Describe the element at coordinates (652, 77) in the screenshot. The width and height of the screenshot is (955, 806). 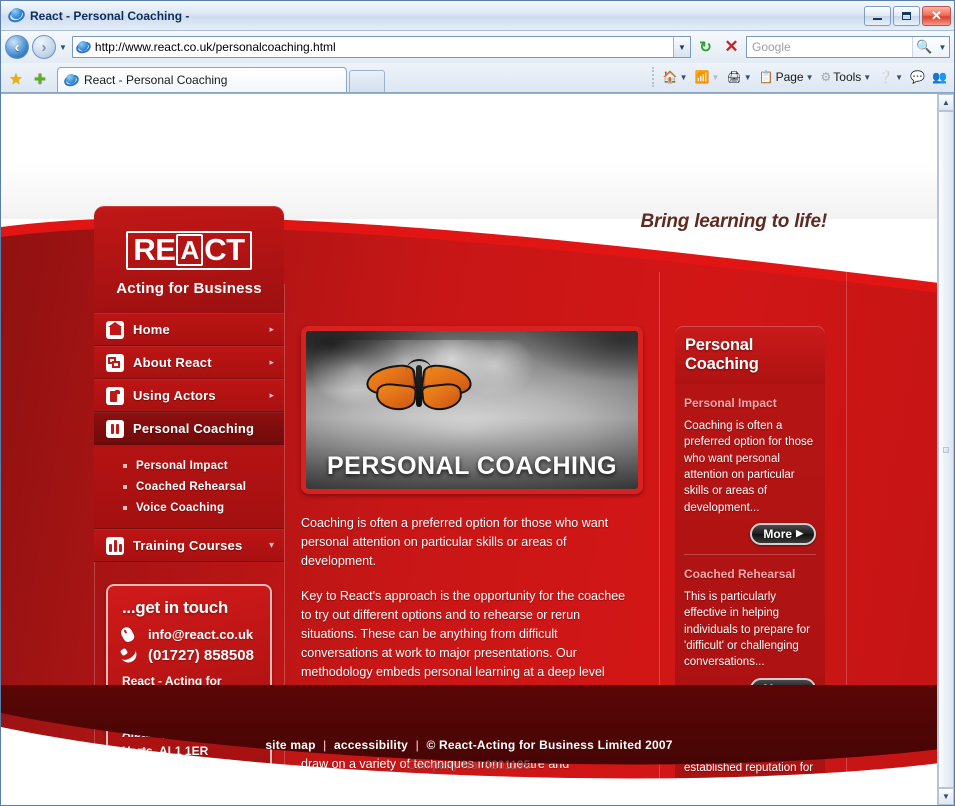
I see `toolbar-grip` at that location.